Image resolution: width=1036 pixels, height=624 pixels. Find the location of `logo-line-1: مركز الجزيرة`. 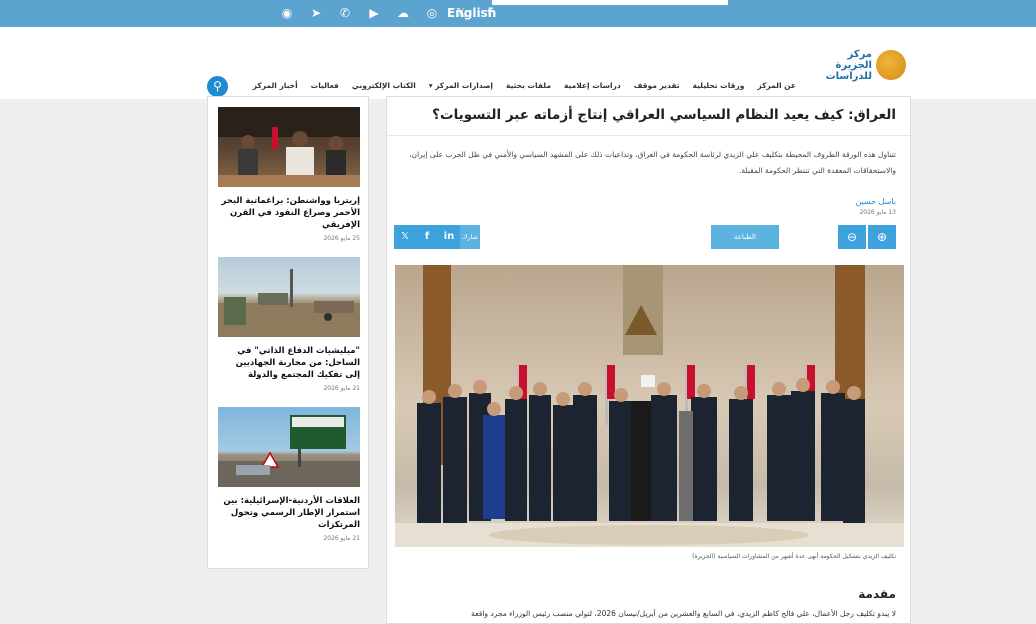

logo-line-1: مركز الجزيرة is located at coordinates (854, 59).